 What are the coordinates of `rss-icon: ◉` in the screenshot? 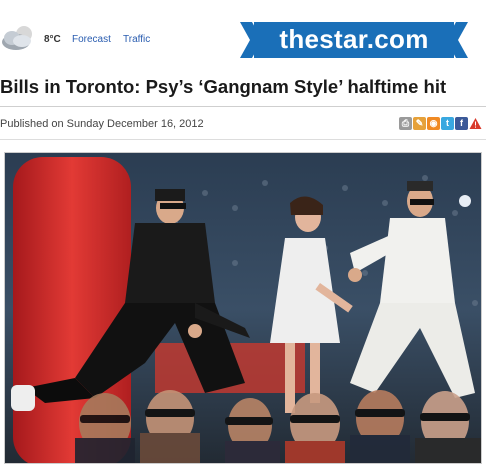 It's located at (433, 123).